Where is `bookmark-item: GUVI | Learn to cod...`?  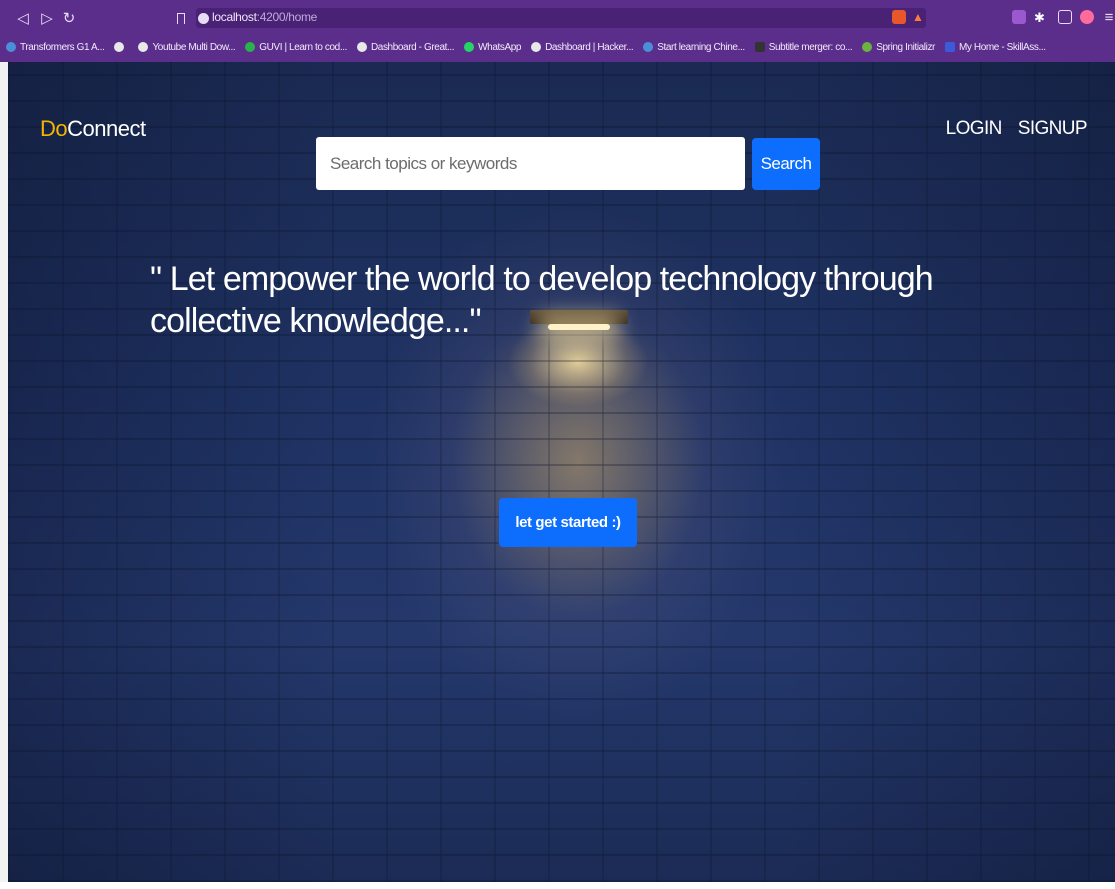
bookmark-item: GUVI | Learn to cod... is located at coordinates (296, 47).